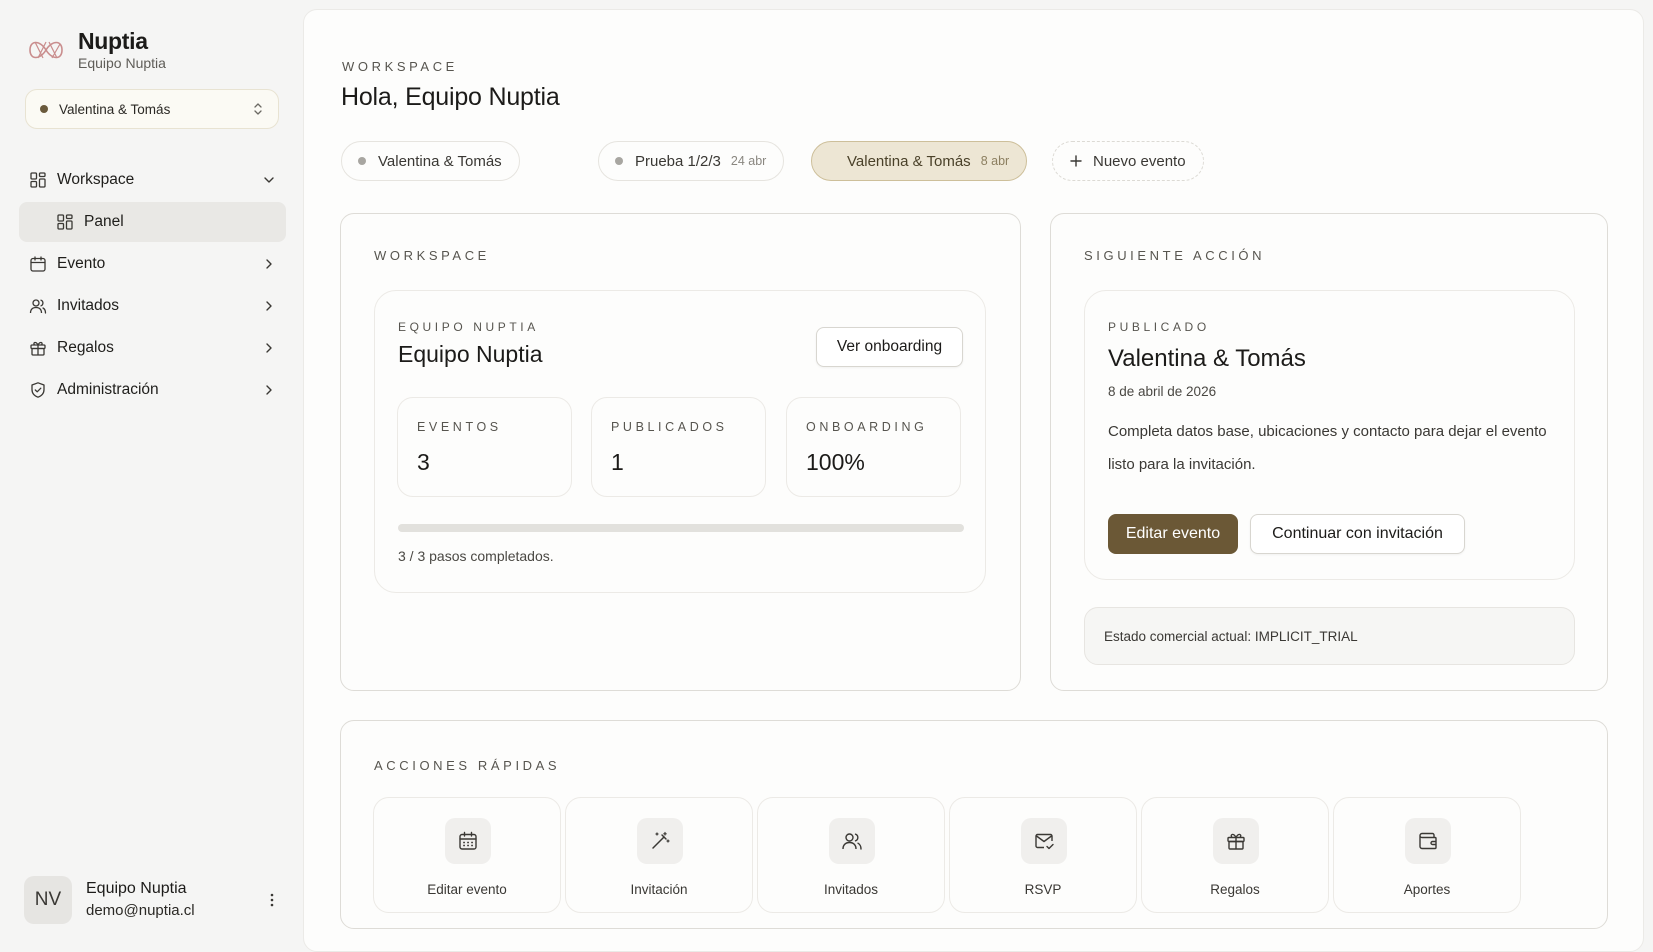  What do you see at coordinates (1162, 391) in the screenshot?
I see `event-date: 8 de abril de 2026` at bounding box center [1162, 391].